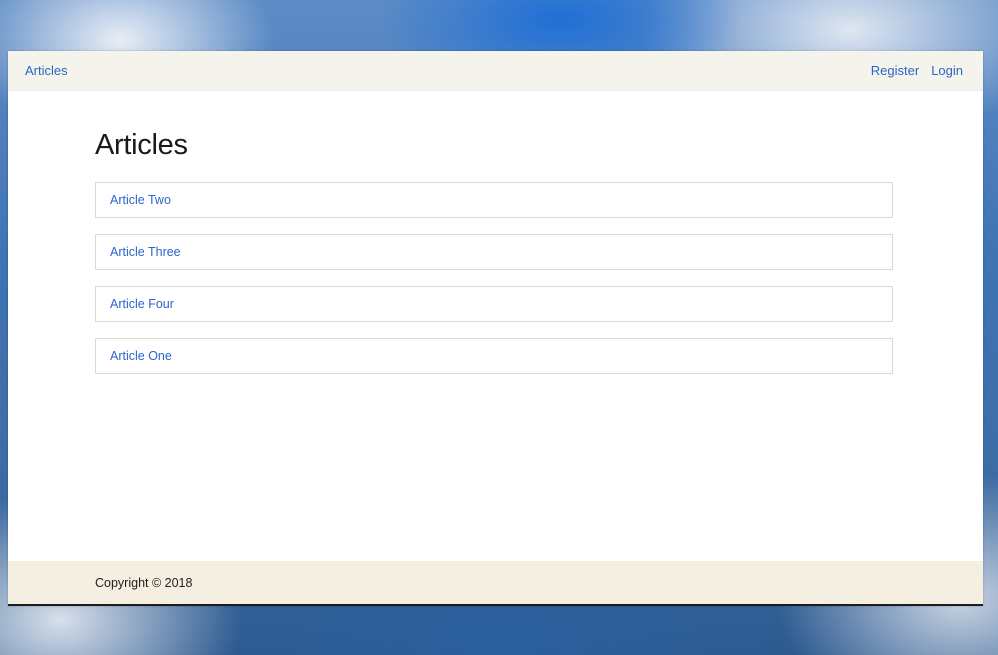  I want to click on list-item: Article Three, so click(494, 252).